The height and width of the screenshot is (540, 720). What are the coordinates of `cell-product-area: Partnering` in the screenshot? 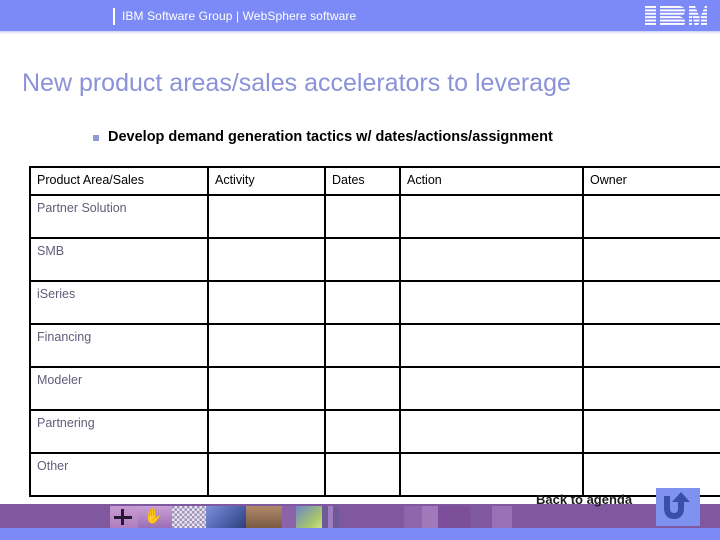 It's located at (119, 431).